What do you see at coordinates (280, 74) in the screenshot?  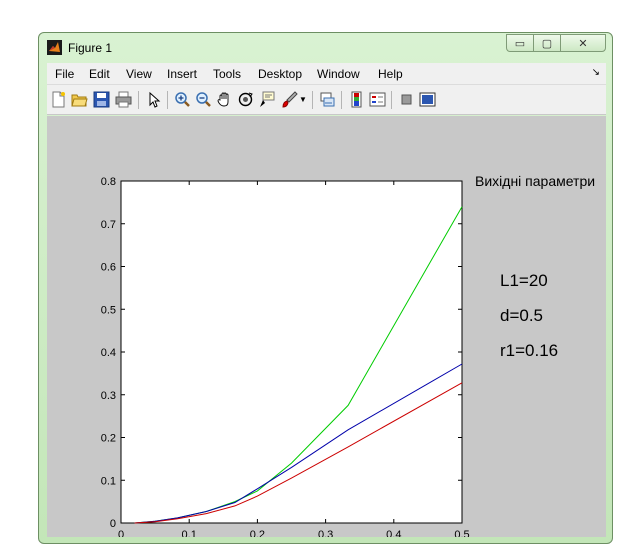 I see `menu-desktop: Desktop` at bounding box center [280, 74].